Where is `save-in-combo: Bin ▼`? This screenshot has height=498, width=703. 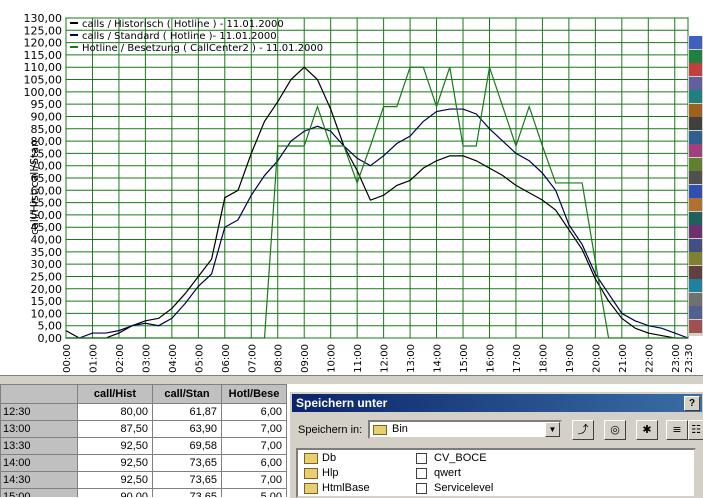 save-in-combo: Bin ▼ is located at coordinates (465, 429).